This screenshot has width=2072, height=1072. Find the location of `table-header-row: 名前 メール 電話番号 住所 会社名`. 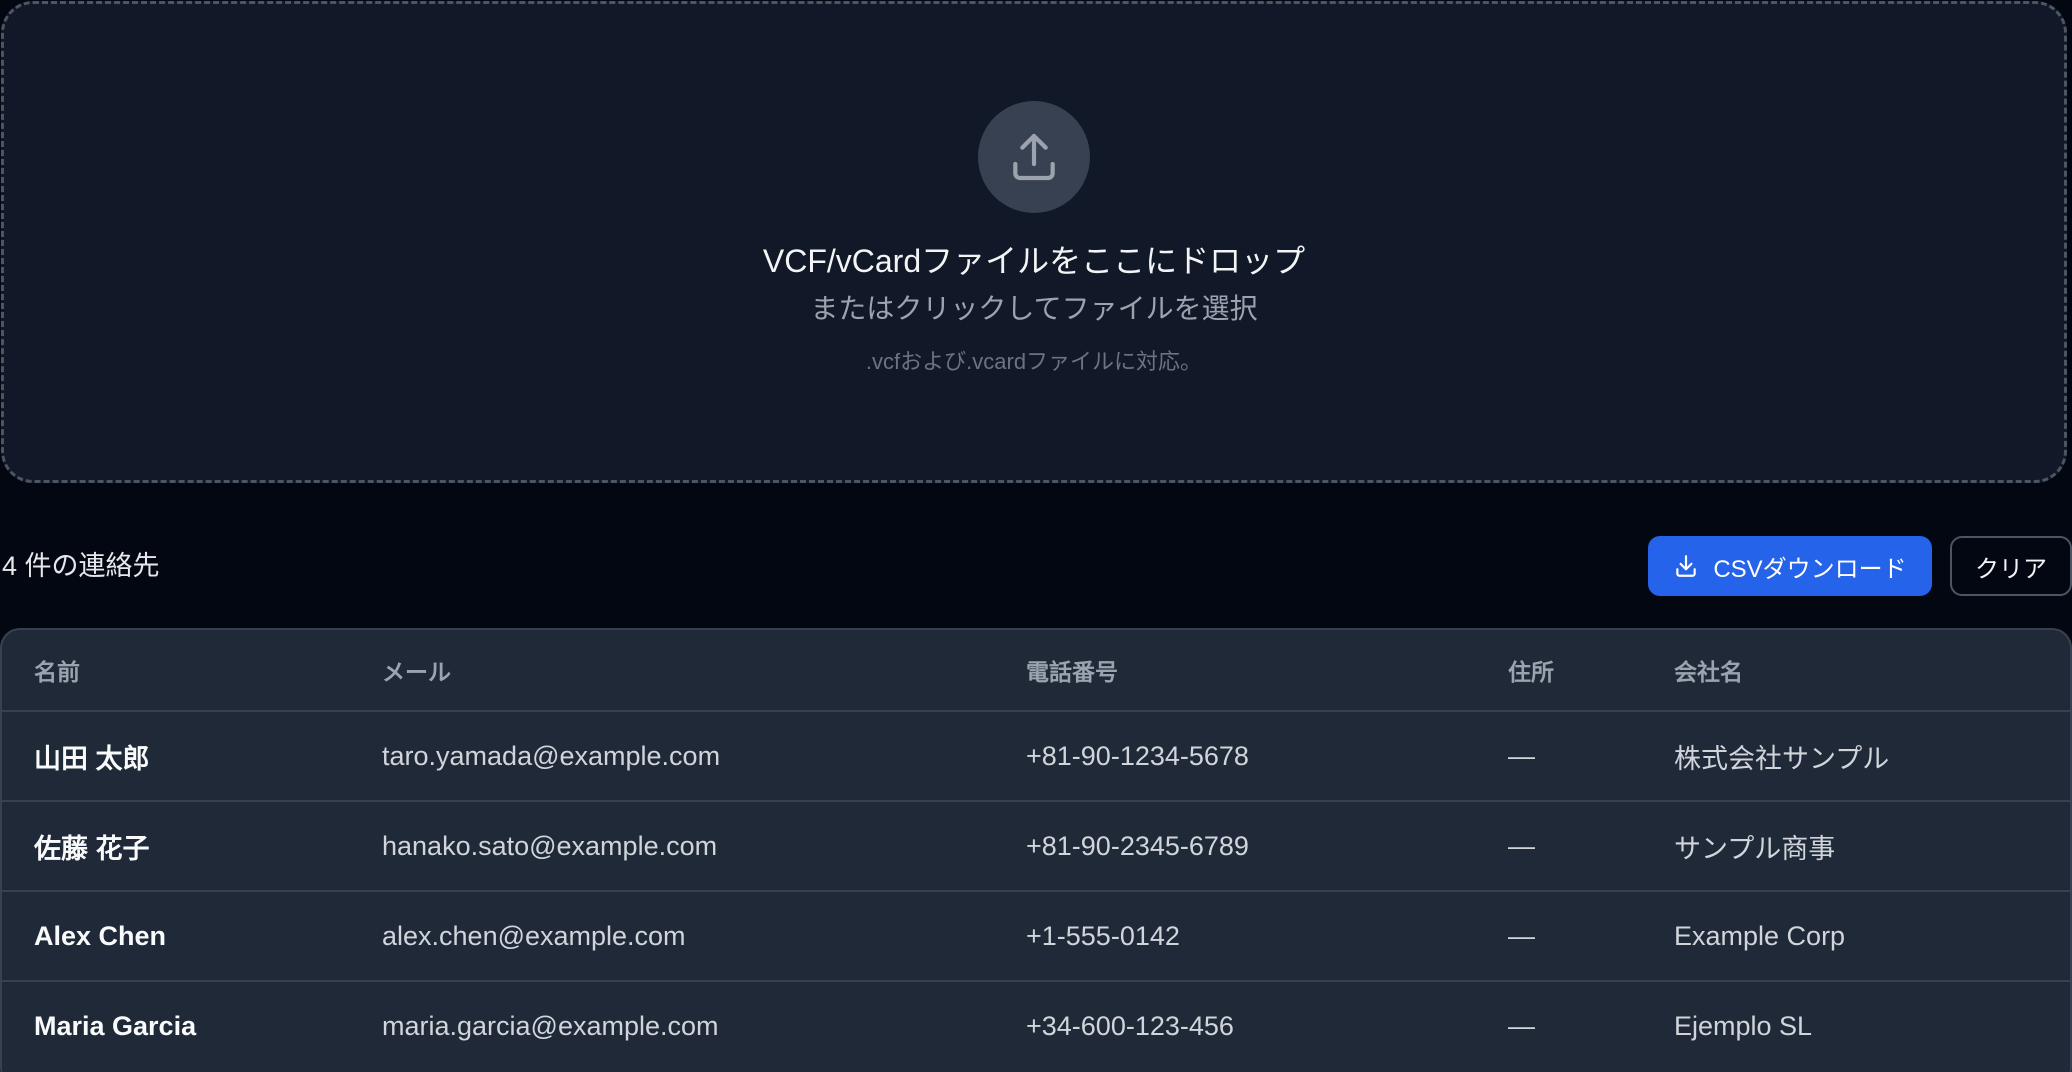

table-header-row: 名前 メール 電話番号 住所 会社名 is located at coordinates (1036, 671).